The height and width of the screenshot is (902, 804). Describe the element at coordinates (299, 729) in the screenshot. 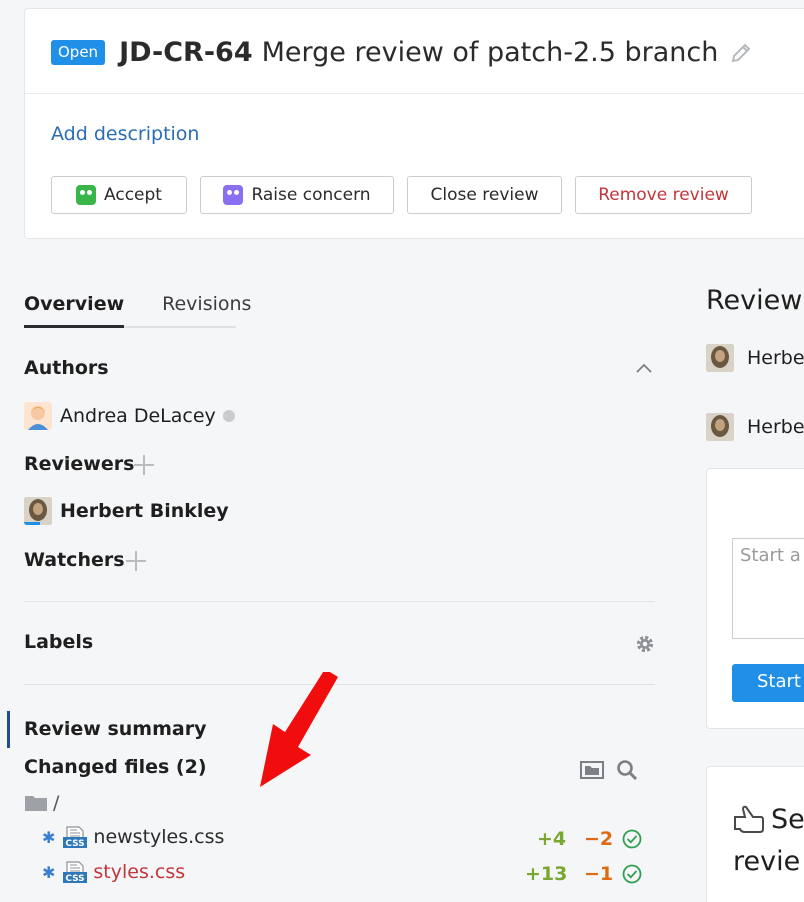

I see `red-arrow-annotation` at that location.